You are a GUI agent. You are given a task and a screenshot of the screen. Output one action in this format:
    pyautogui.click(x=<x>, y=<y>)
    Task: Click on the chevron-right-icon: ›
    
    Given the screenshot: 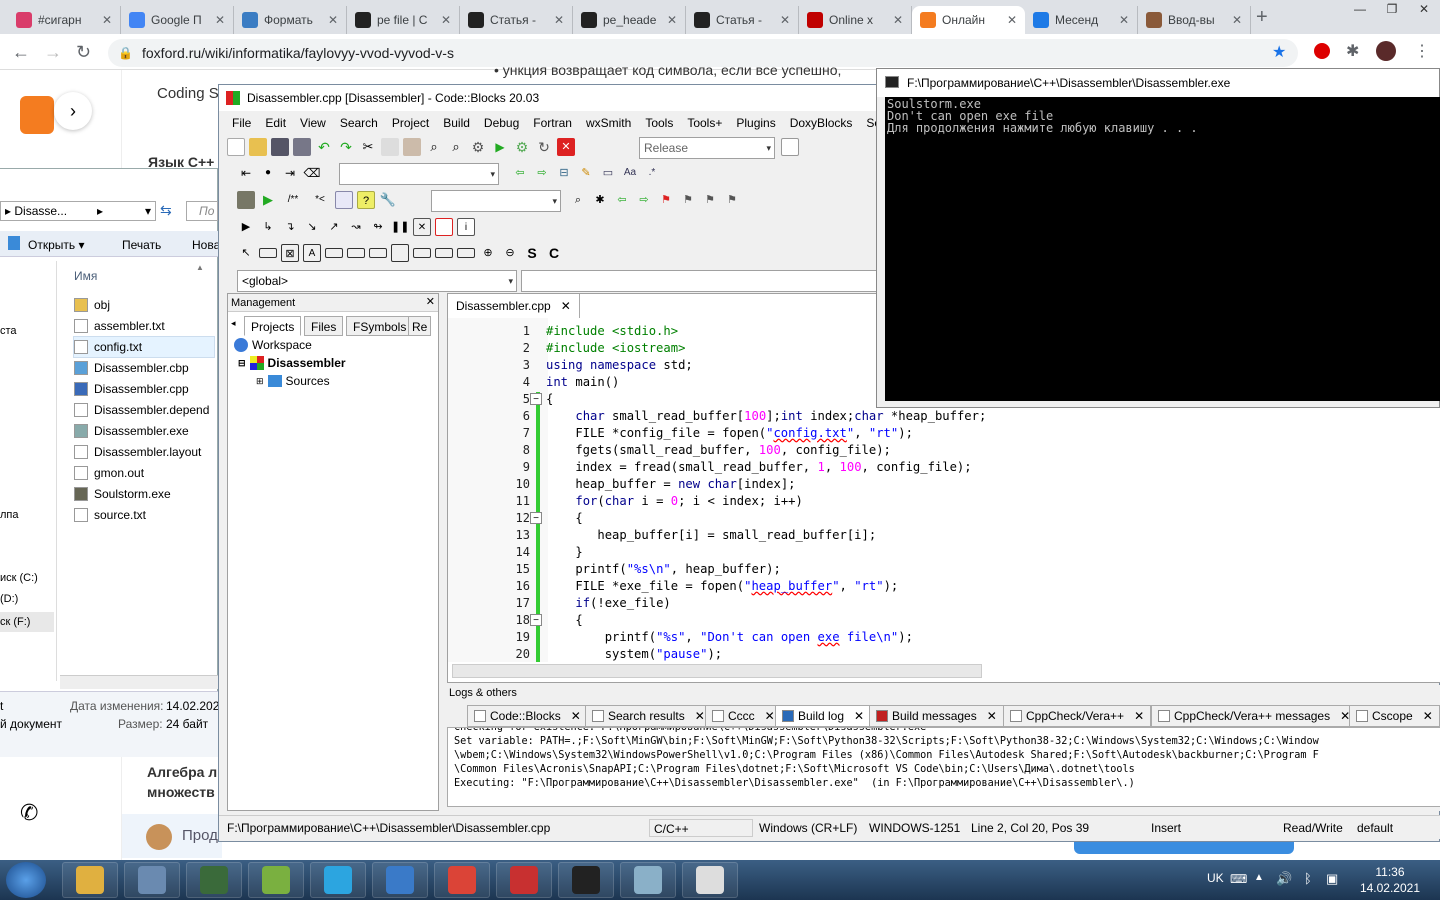 What is the action you would take?
    pyautogui.click(x=73, y=111)
    